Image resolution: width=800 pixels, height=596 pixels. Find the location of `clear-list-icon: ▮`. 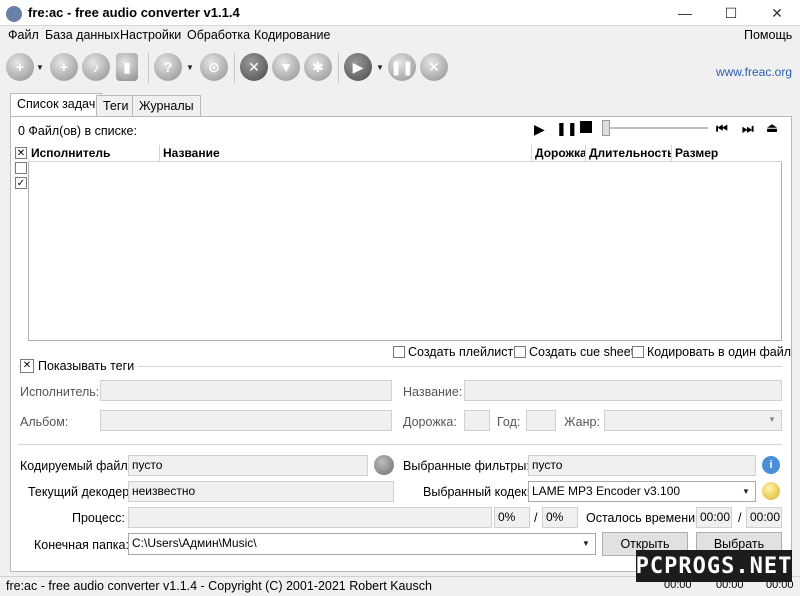

clear-list-icon: ▮ is located at coordinates (127, 67).